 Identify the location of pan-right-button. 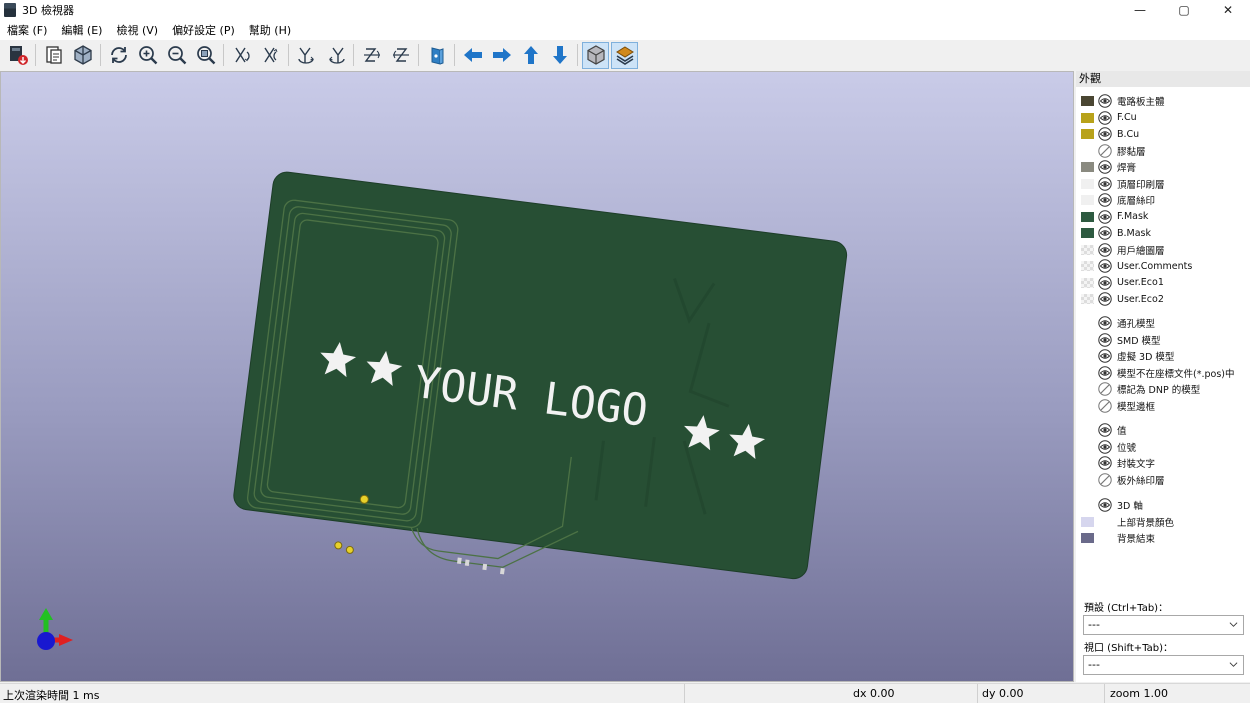
(501, 55).